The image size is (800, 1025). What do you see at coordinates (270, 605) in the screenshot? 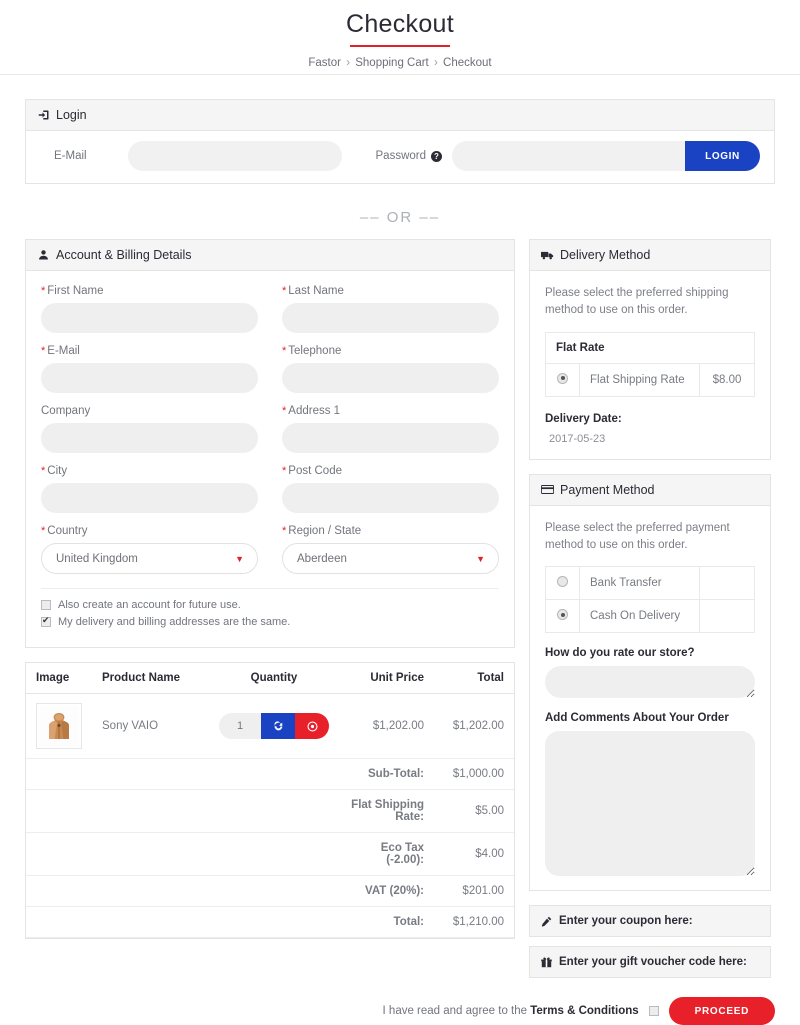
I see `checkbox-create-account-row: Also create an account for future use.` at bounding box center [270, 605].